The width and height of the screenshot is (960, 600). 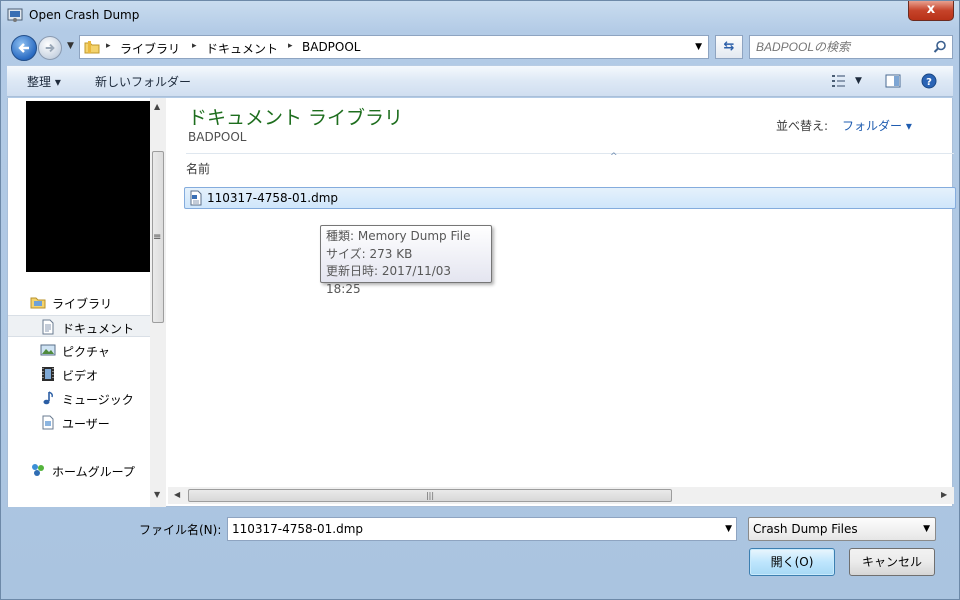 I want to click on recent-pages-dropdown-icon: ▼, so click(x=70, y=46).